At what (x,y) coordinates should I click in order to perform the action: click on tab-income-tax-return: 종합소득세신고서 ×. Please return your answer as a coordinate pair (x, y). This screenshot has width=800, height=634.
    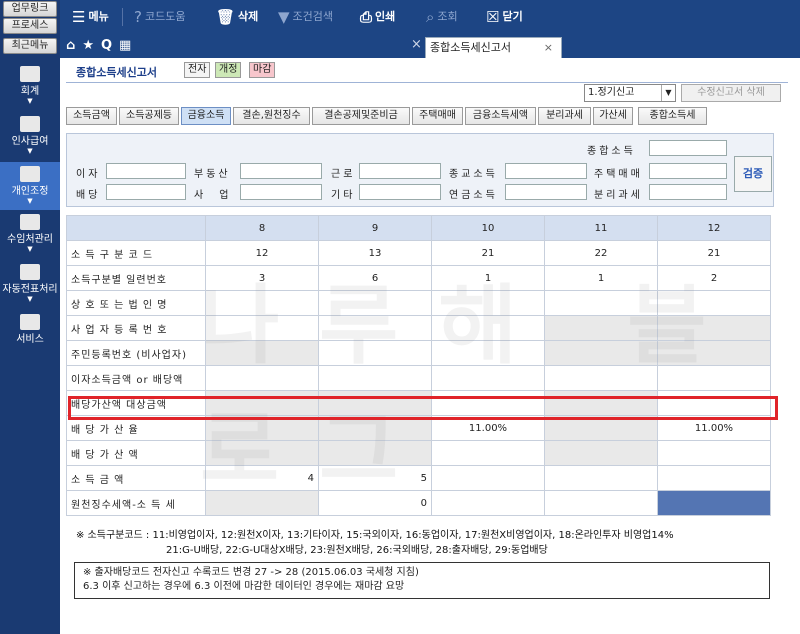
    Looking at the image, I should click on (493, 47).